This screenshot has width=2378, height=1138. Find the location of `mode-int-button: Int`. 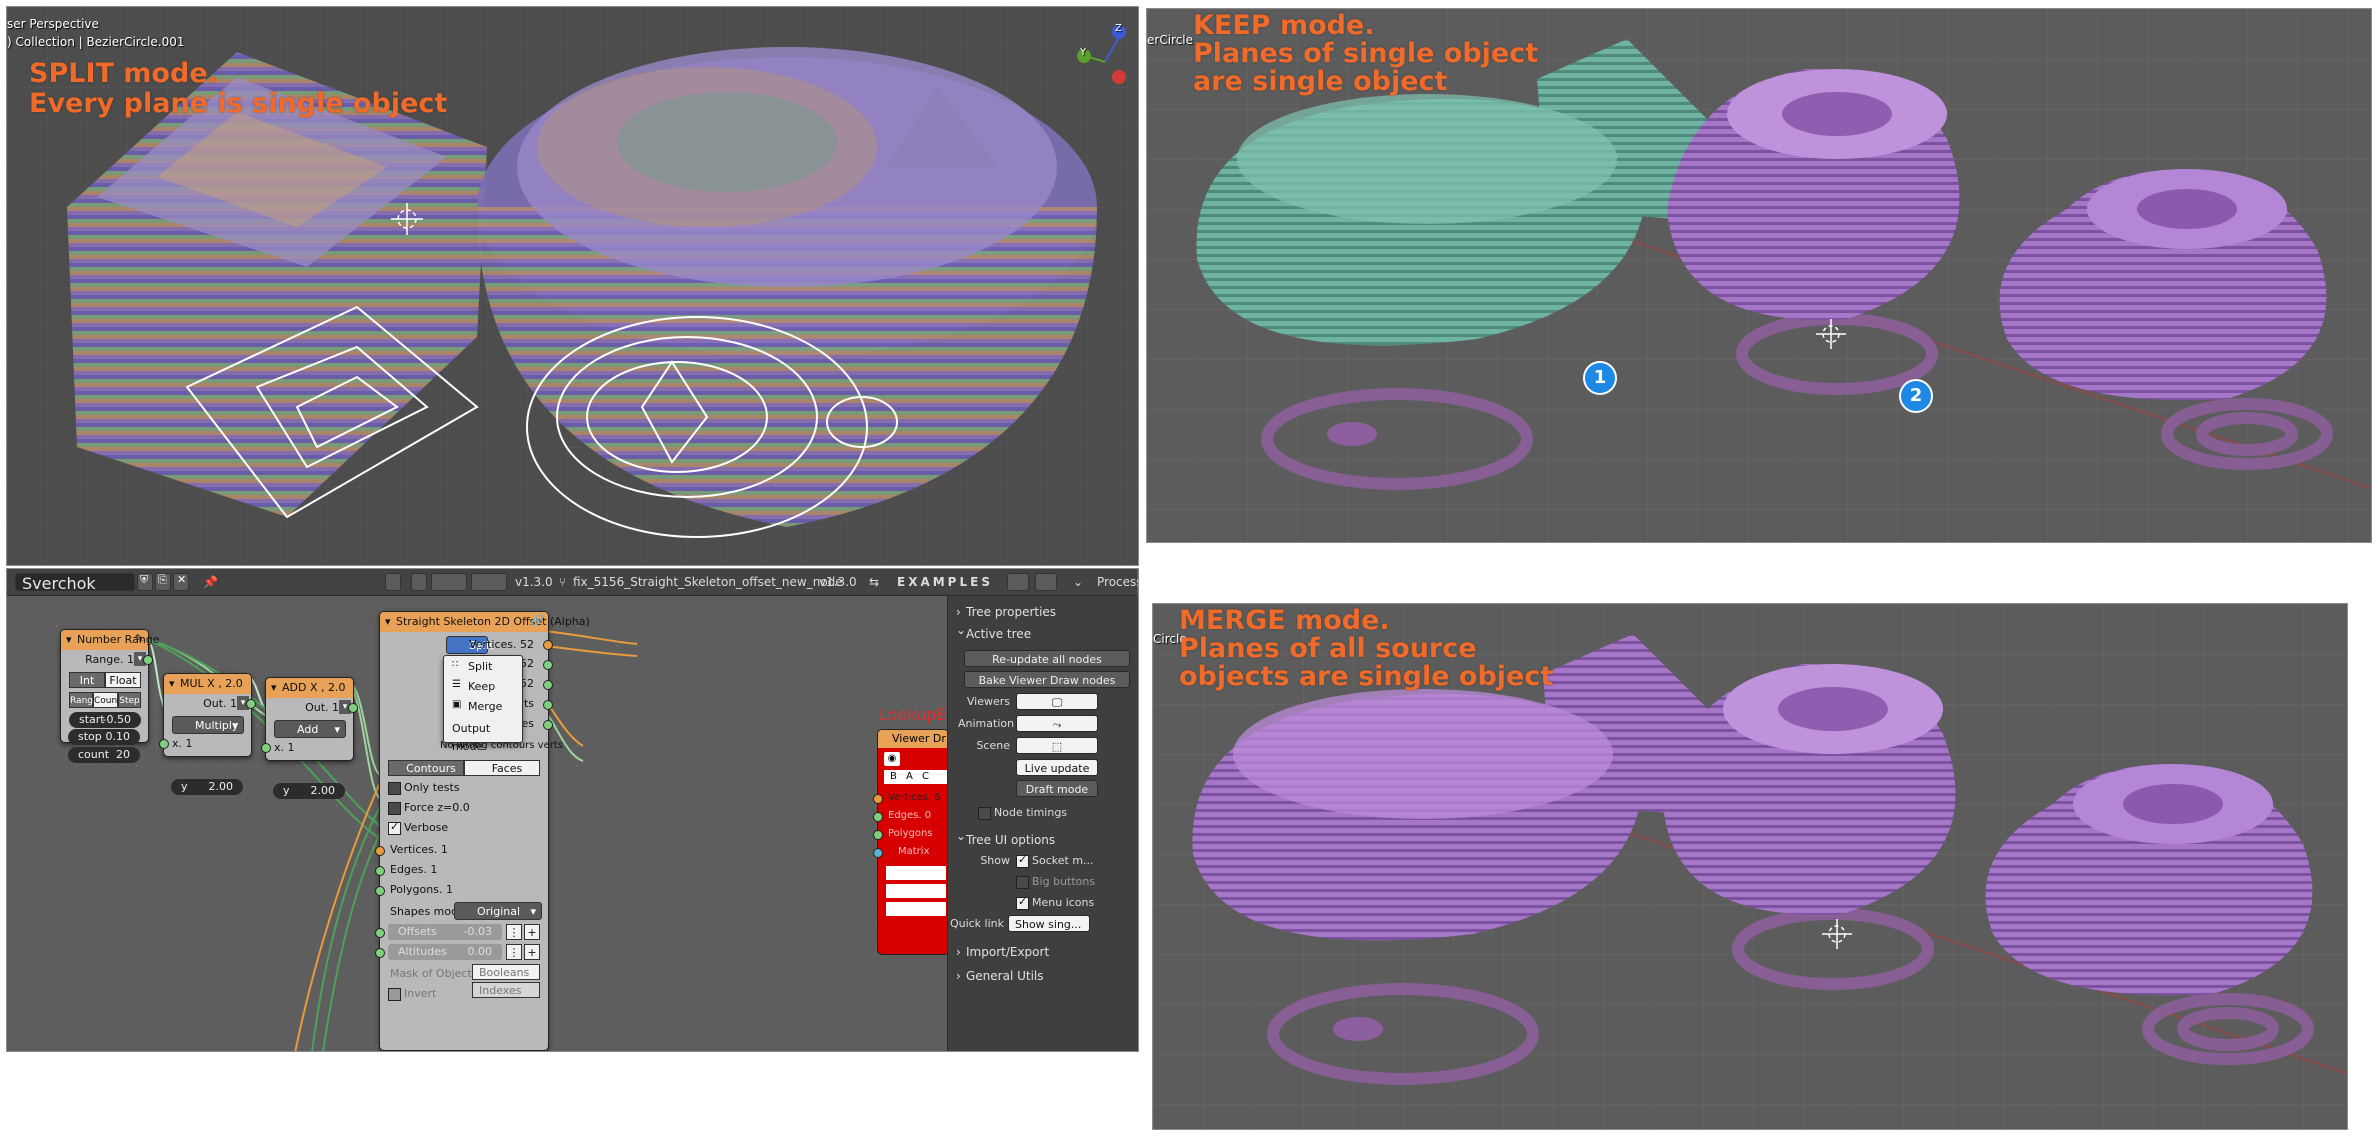

mode-int-button: Int is located at coordinates (87, 680).